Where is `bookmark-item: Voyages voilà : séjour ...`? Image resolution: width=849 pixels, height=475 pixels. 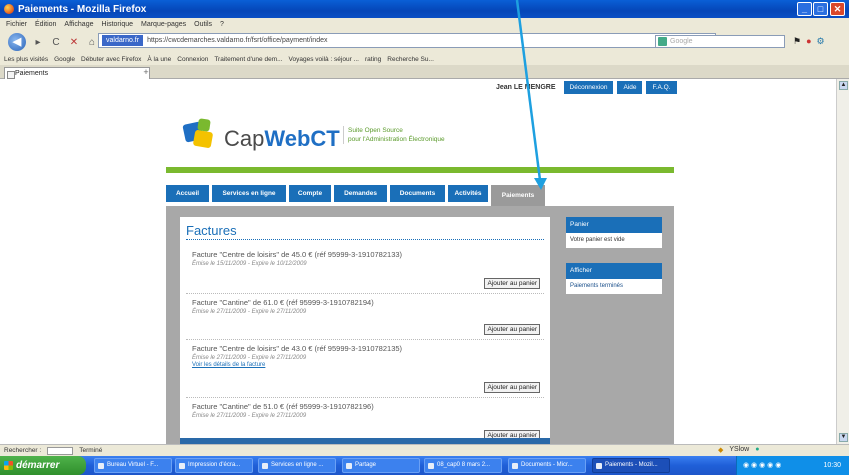
bookmark-item: Voyages voilà : séjour ... is located at coordinates (324, 59).